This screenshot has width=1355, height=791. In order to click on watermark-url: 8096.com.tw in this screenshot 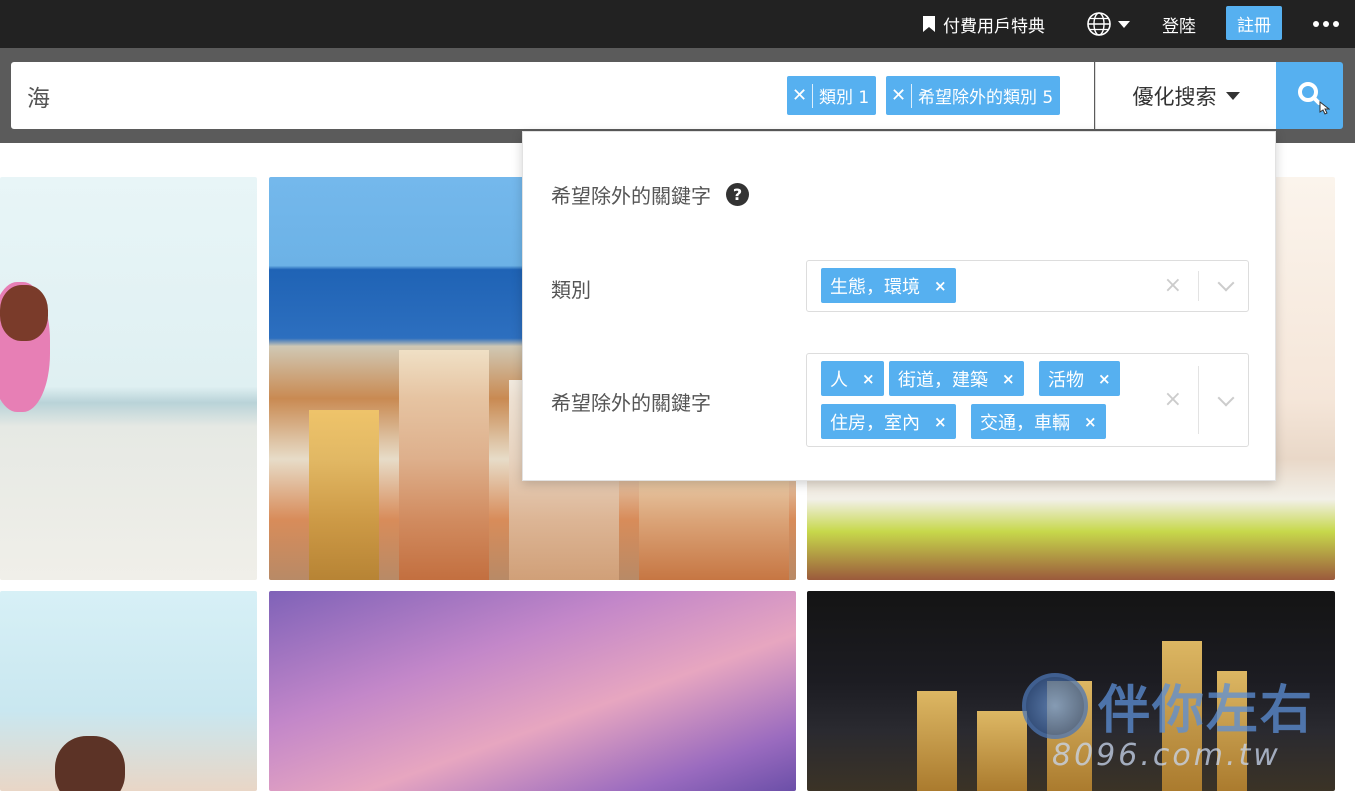, I will do `click(1166, 755)`.